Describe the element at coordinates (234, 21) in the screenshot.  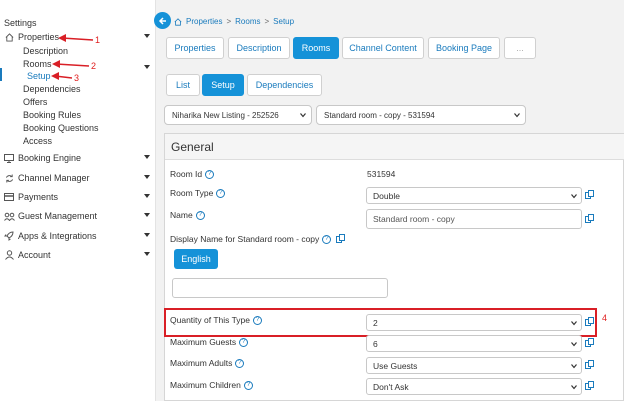
I see `breadcrumb: Properties > Rooms > Setup` at that location.